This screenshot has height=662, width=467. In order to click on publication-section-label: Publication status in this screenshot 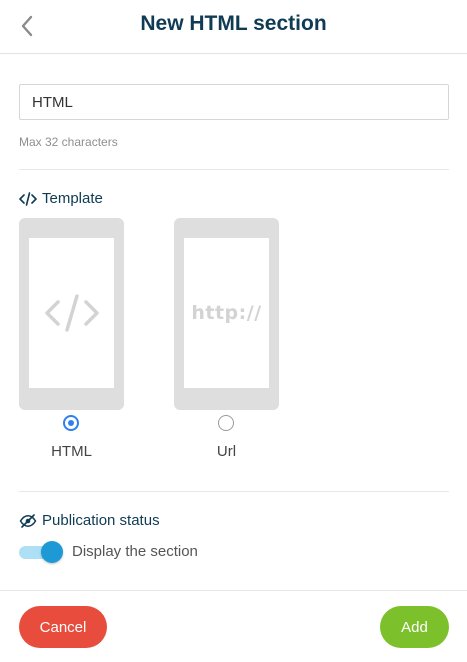, I will do `click(101, 520)`.